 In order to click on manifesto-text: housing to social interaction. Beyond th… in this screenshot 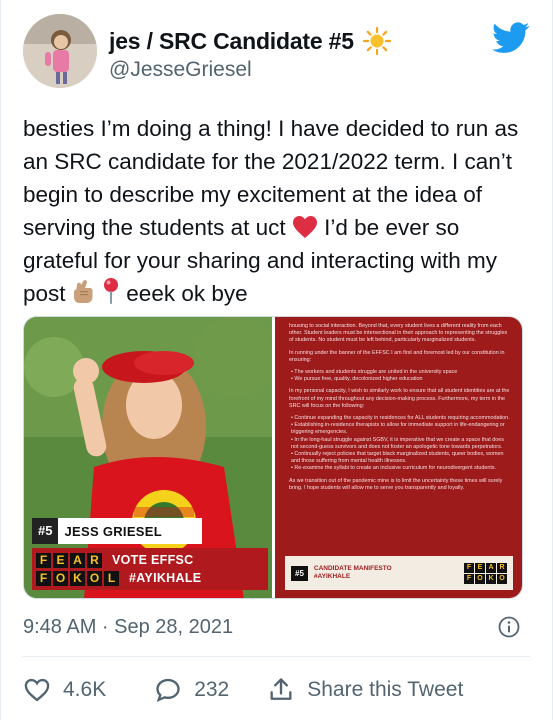, I will do `click(400, 410)`.